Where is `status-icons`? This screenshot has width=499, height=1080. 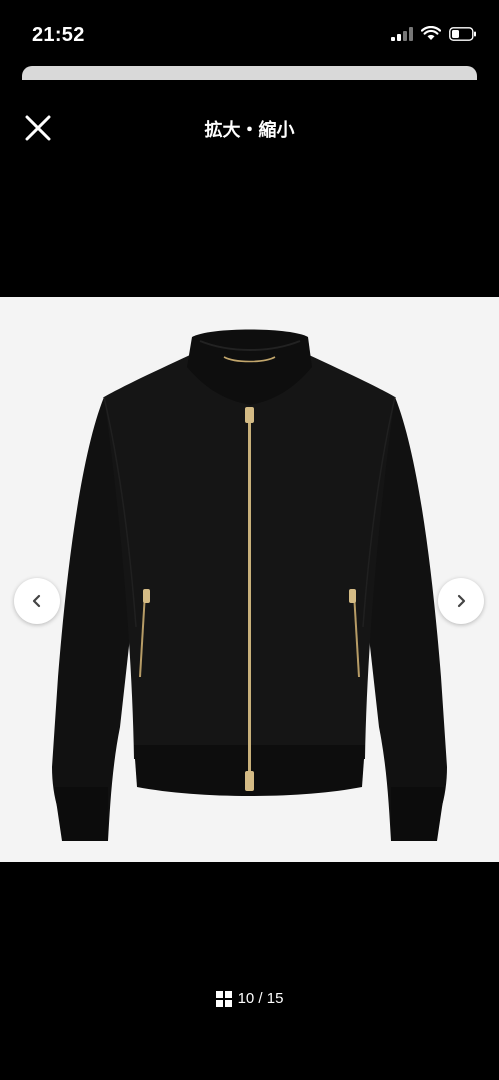
status-icons is located at coordinates (434, 33).